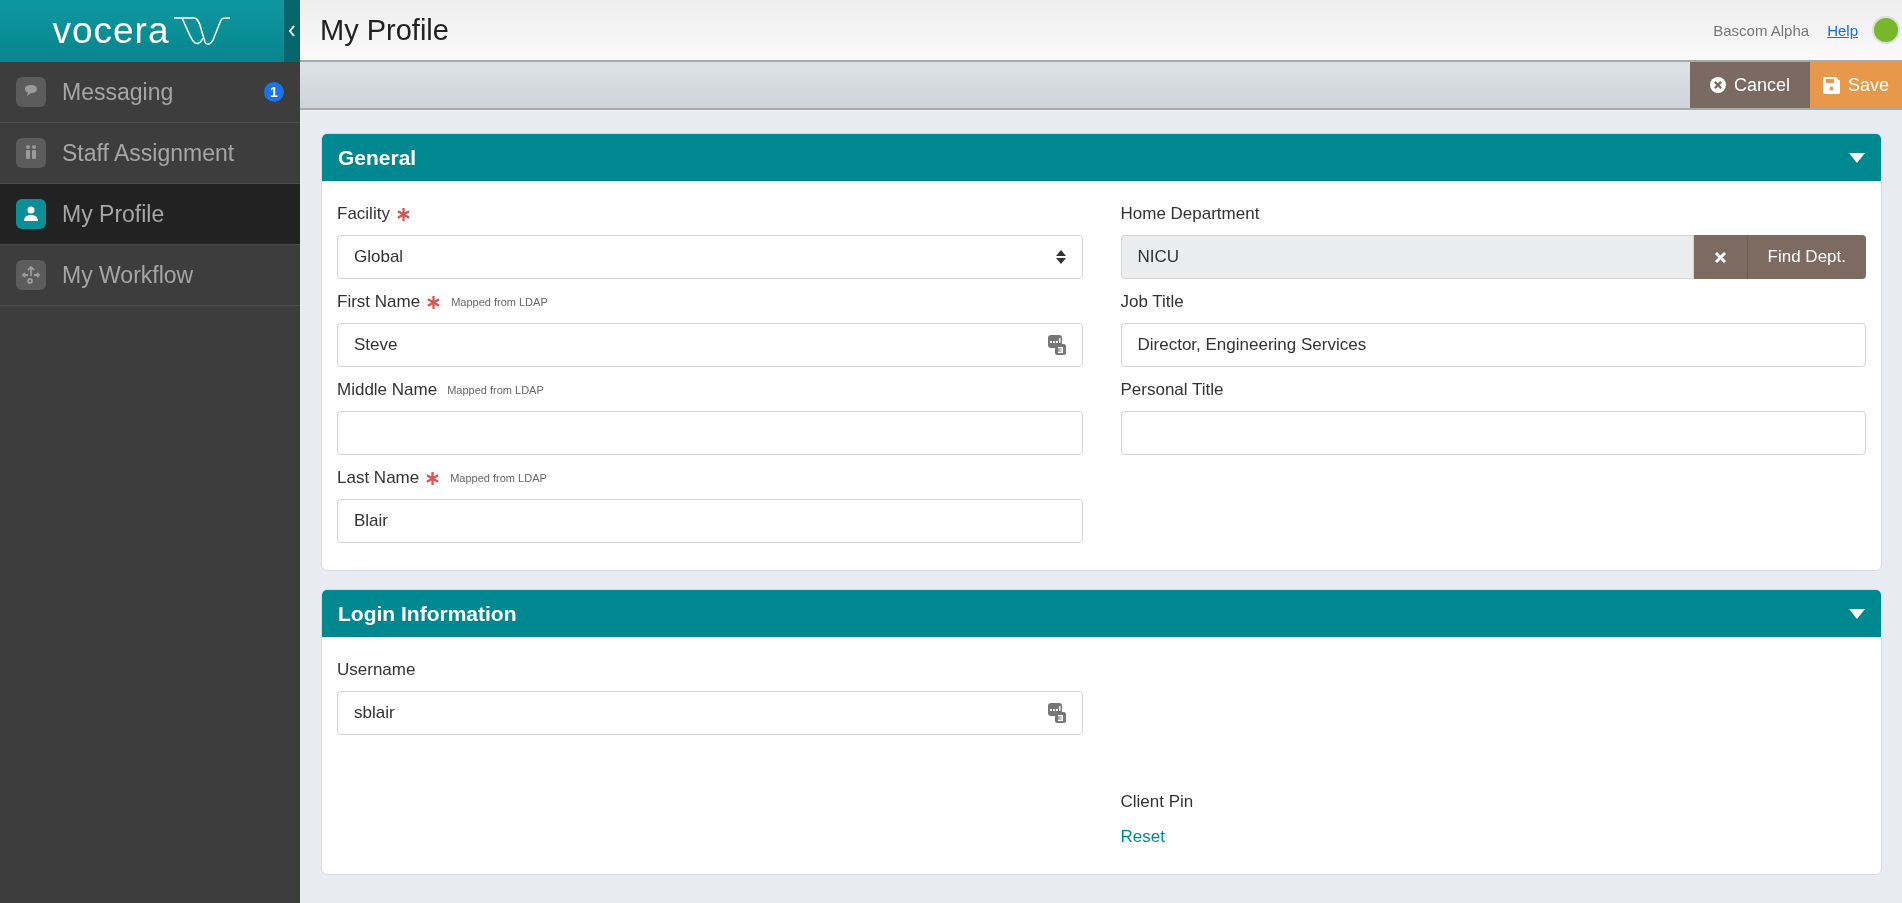 The width and height of the screenshot is (1902, 903). What do you see at coordinates (1750, 85) in the screenshot?
I see `cancel-button: Cancel` at bounding box center [1750, 85].